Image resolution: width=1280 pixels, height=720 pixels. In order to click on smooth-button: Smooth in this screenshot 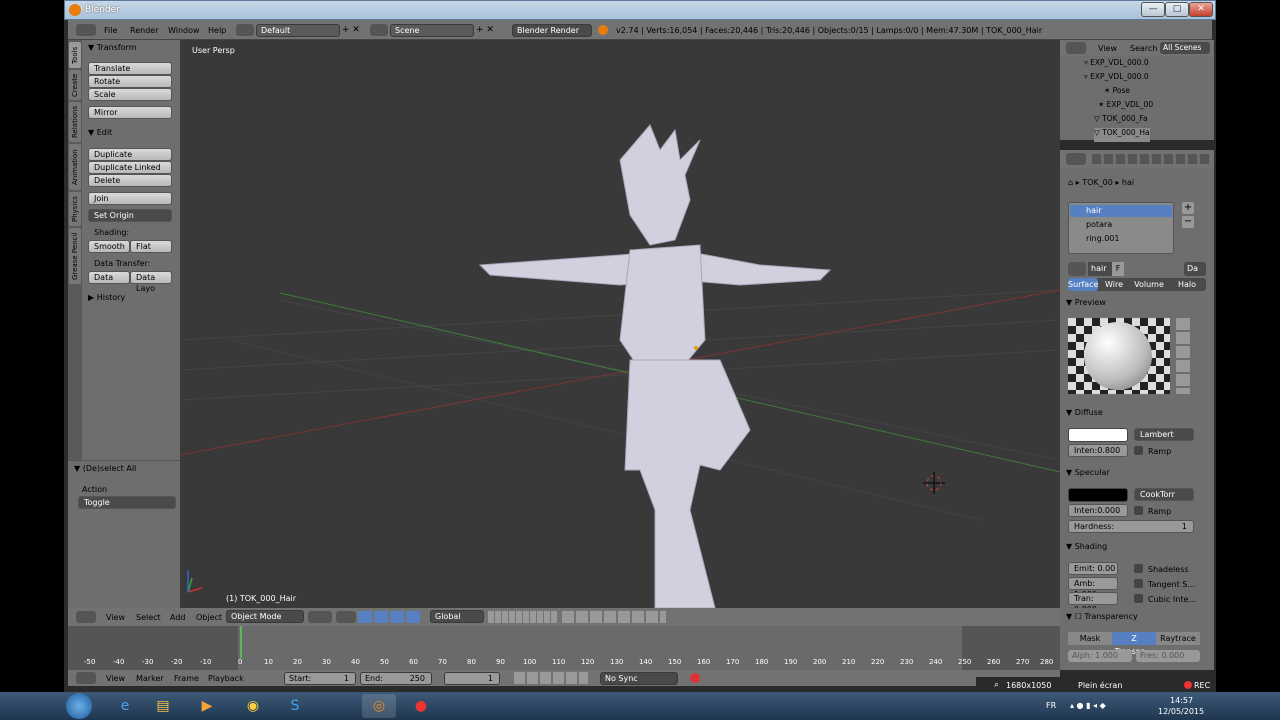, I will do `click(109, 246)`.